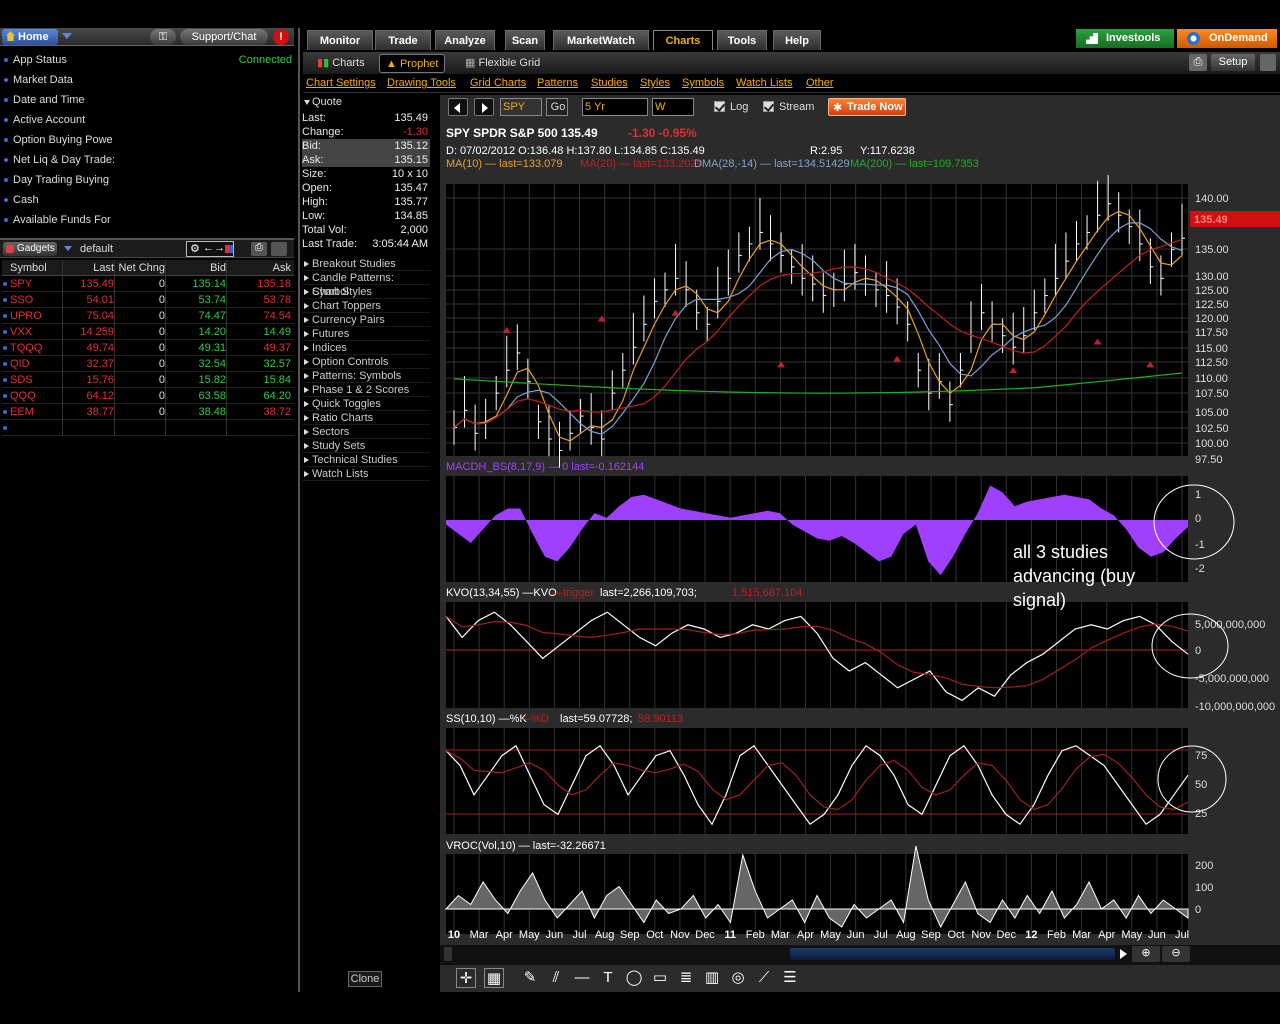 Image resolution: width=1280 pixels, height=1024 pixels. What do you see at coordinates (340, 40) in the screenshot?
I see `tab-monitor: Monitor` at bounding box center [340, 40].